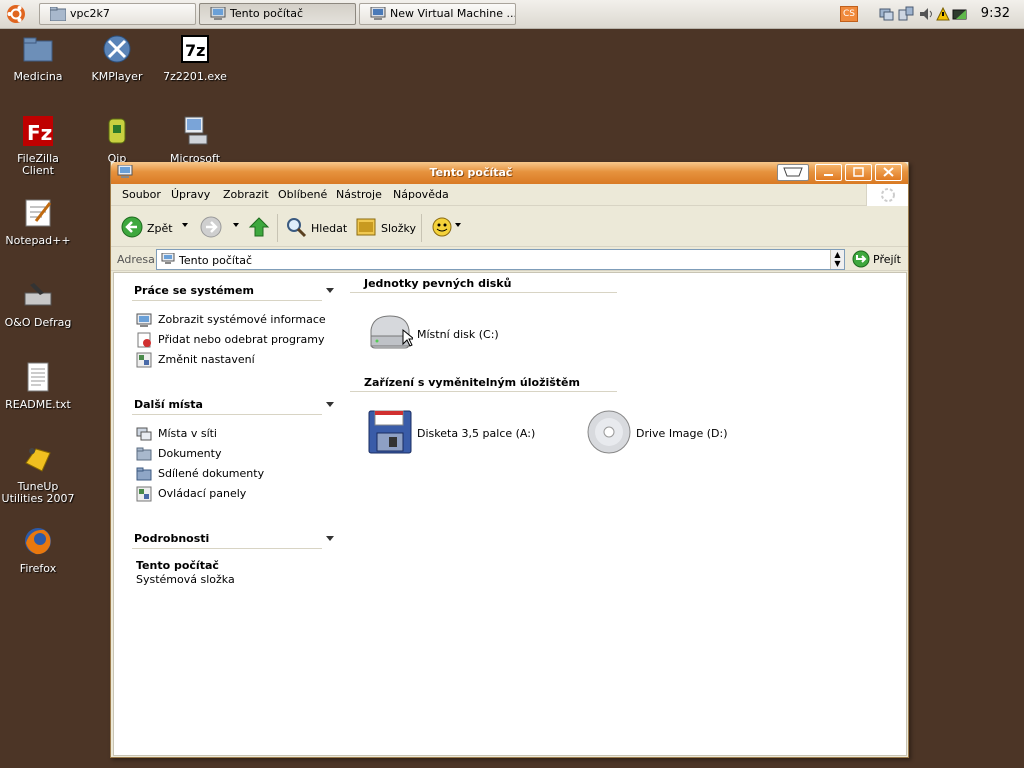 Image resolution: width=1024 pixels, height=768 pixels. What do you see at coordinates (16, 14) in the screenshot?
I see `ubuntu-logo-icon` at bounding box center [16, 14].